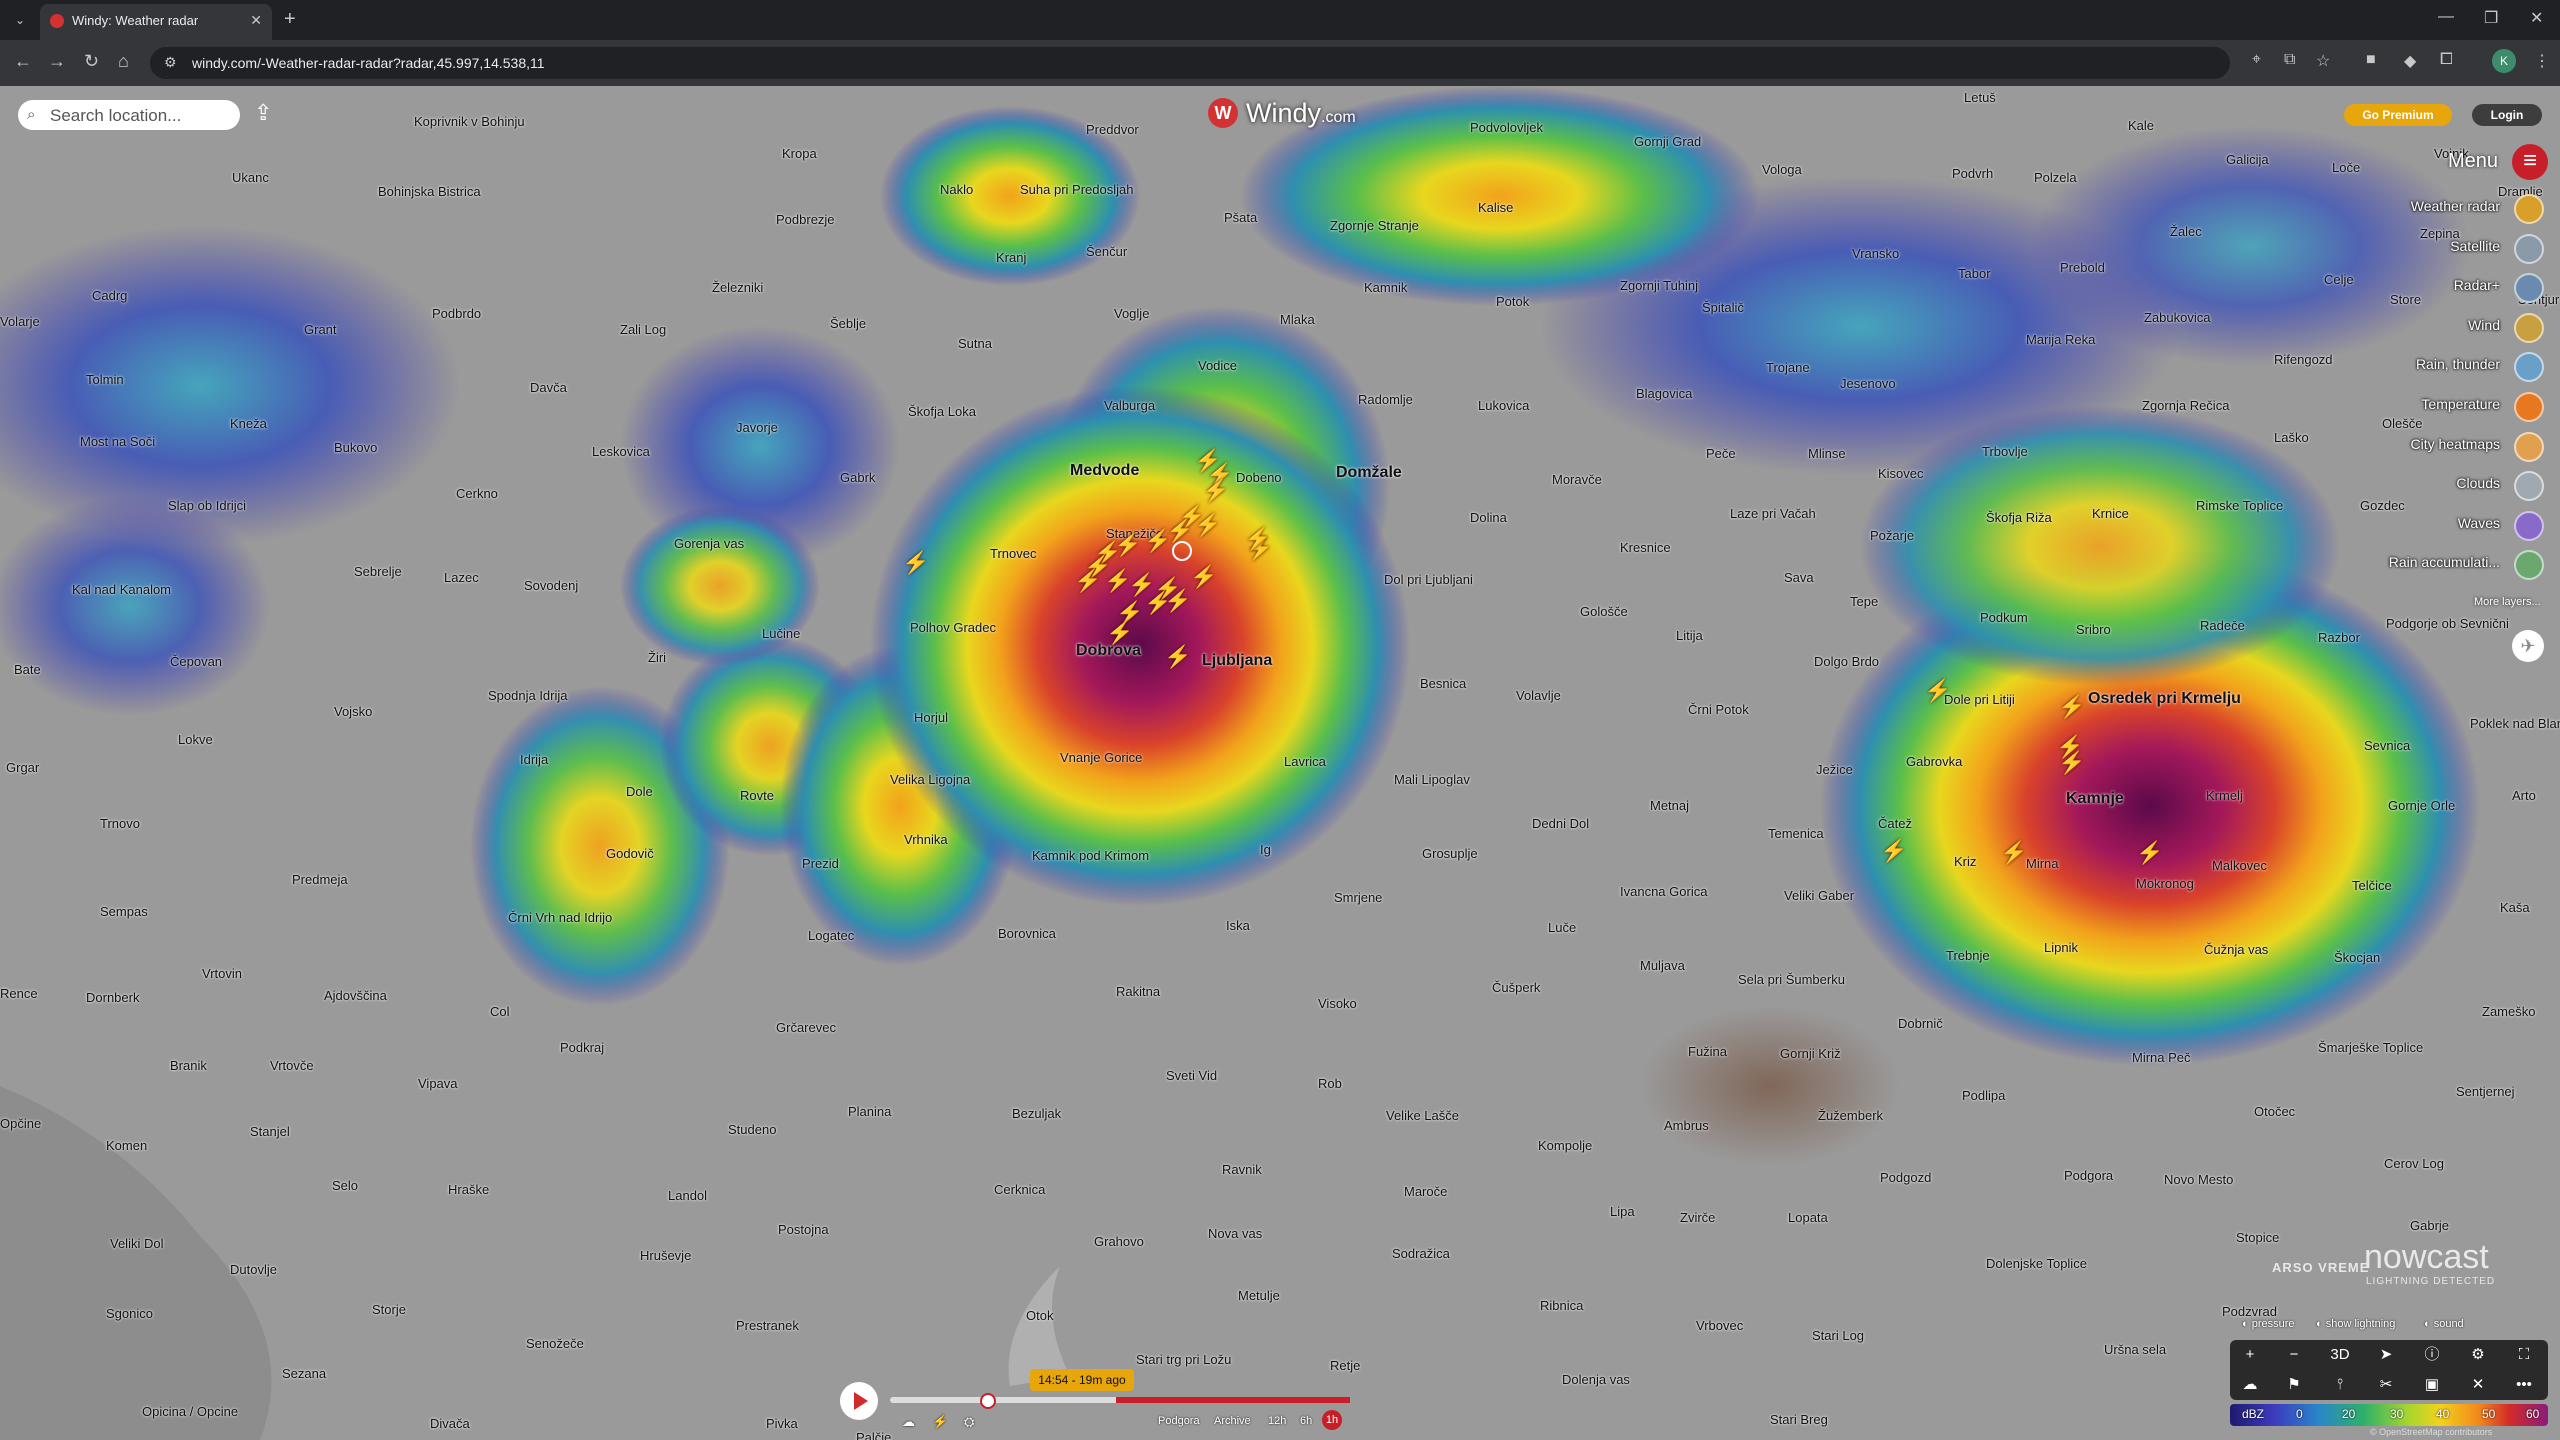  What do you see at coordinates (2528, 646) in the screenshot?
I see `airplane-icon: ✈` at bounding box center [2528, 646].